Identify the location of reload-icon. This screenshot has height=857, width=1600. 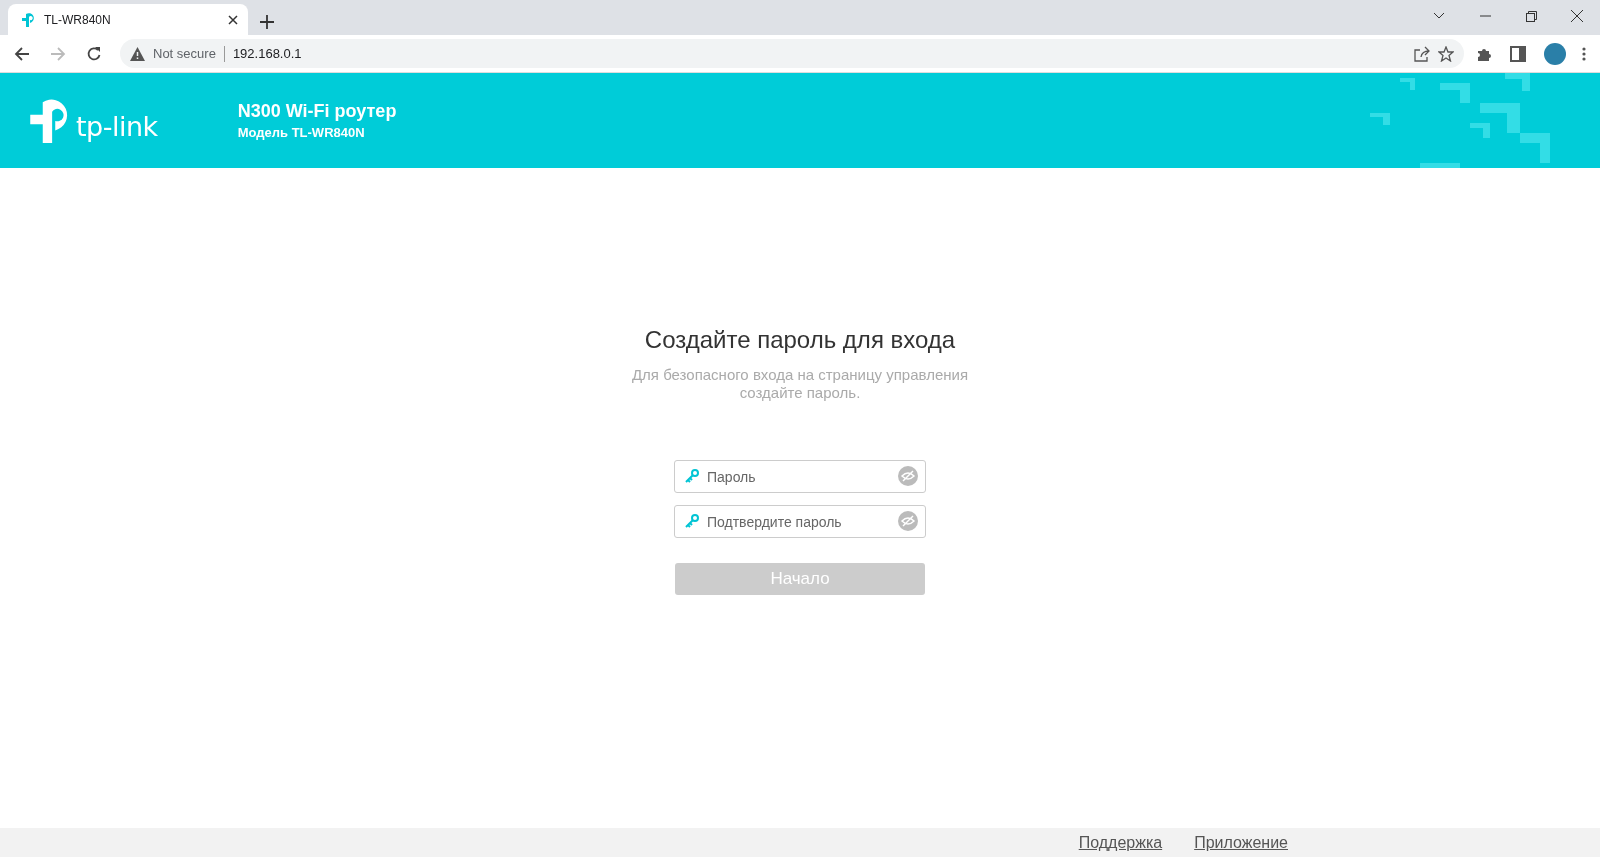
(94, 53).